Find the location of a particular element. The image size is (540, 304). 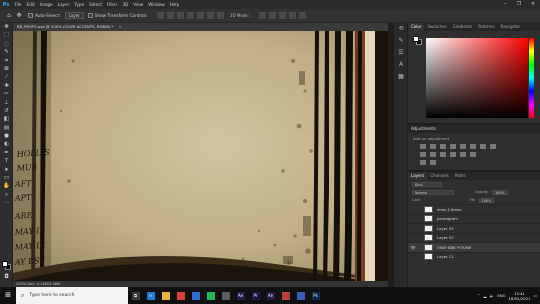

tab-patterns: Patterns is located at coordinates (486, 27).